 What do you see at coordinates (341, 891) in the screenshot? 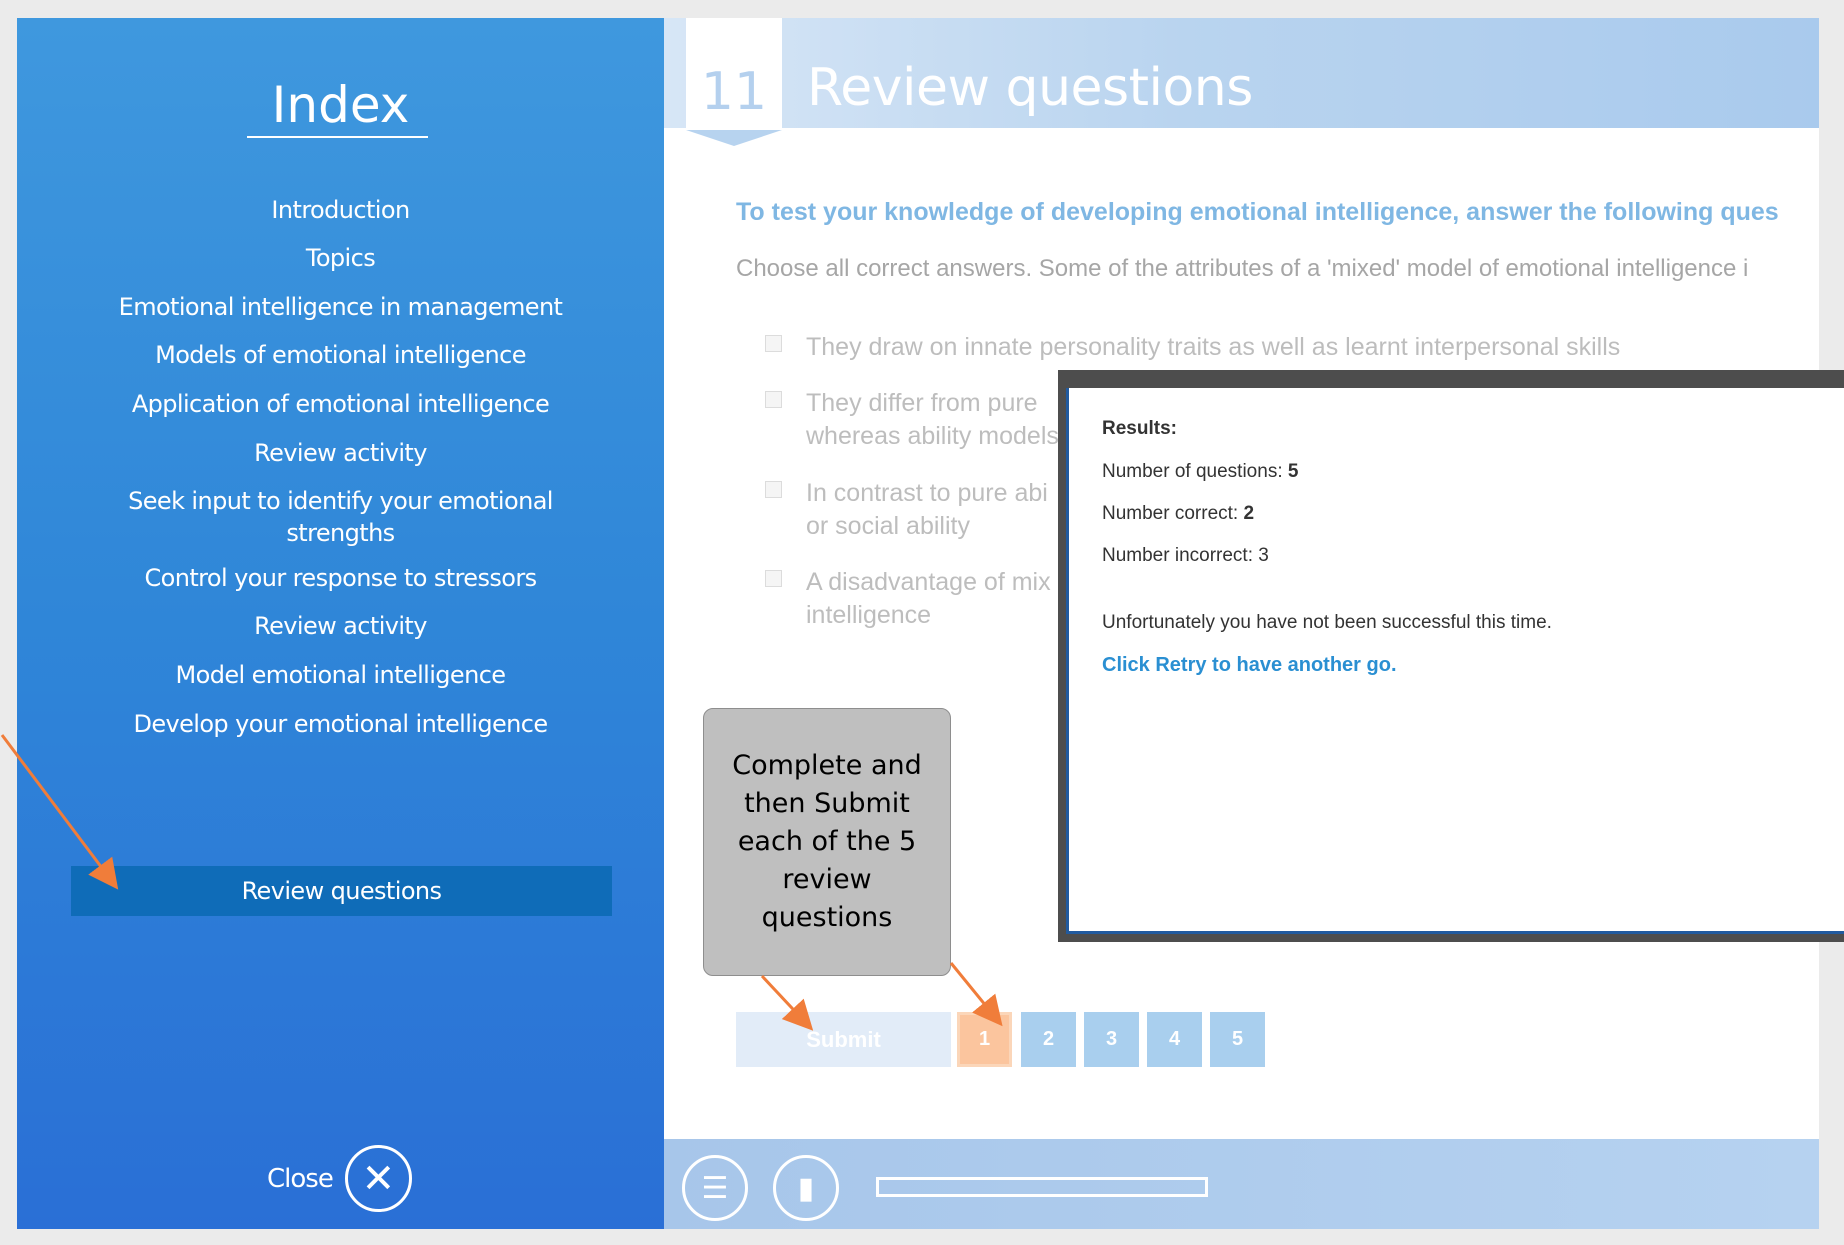
I see `sidebar-item-review-questions: Review questions` at bounding box center [341, 891].